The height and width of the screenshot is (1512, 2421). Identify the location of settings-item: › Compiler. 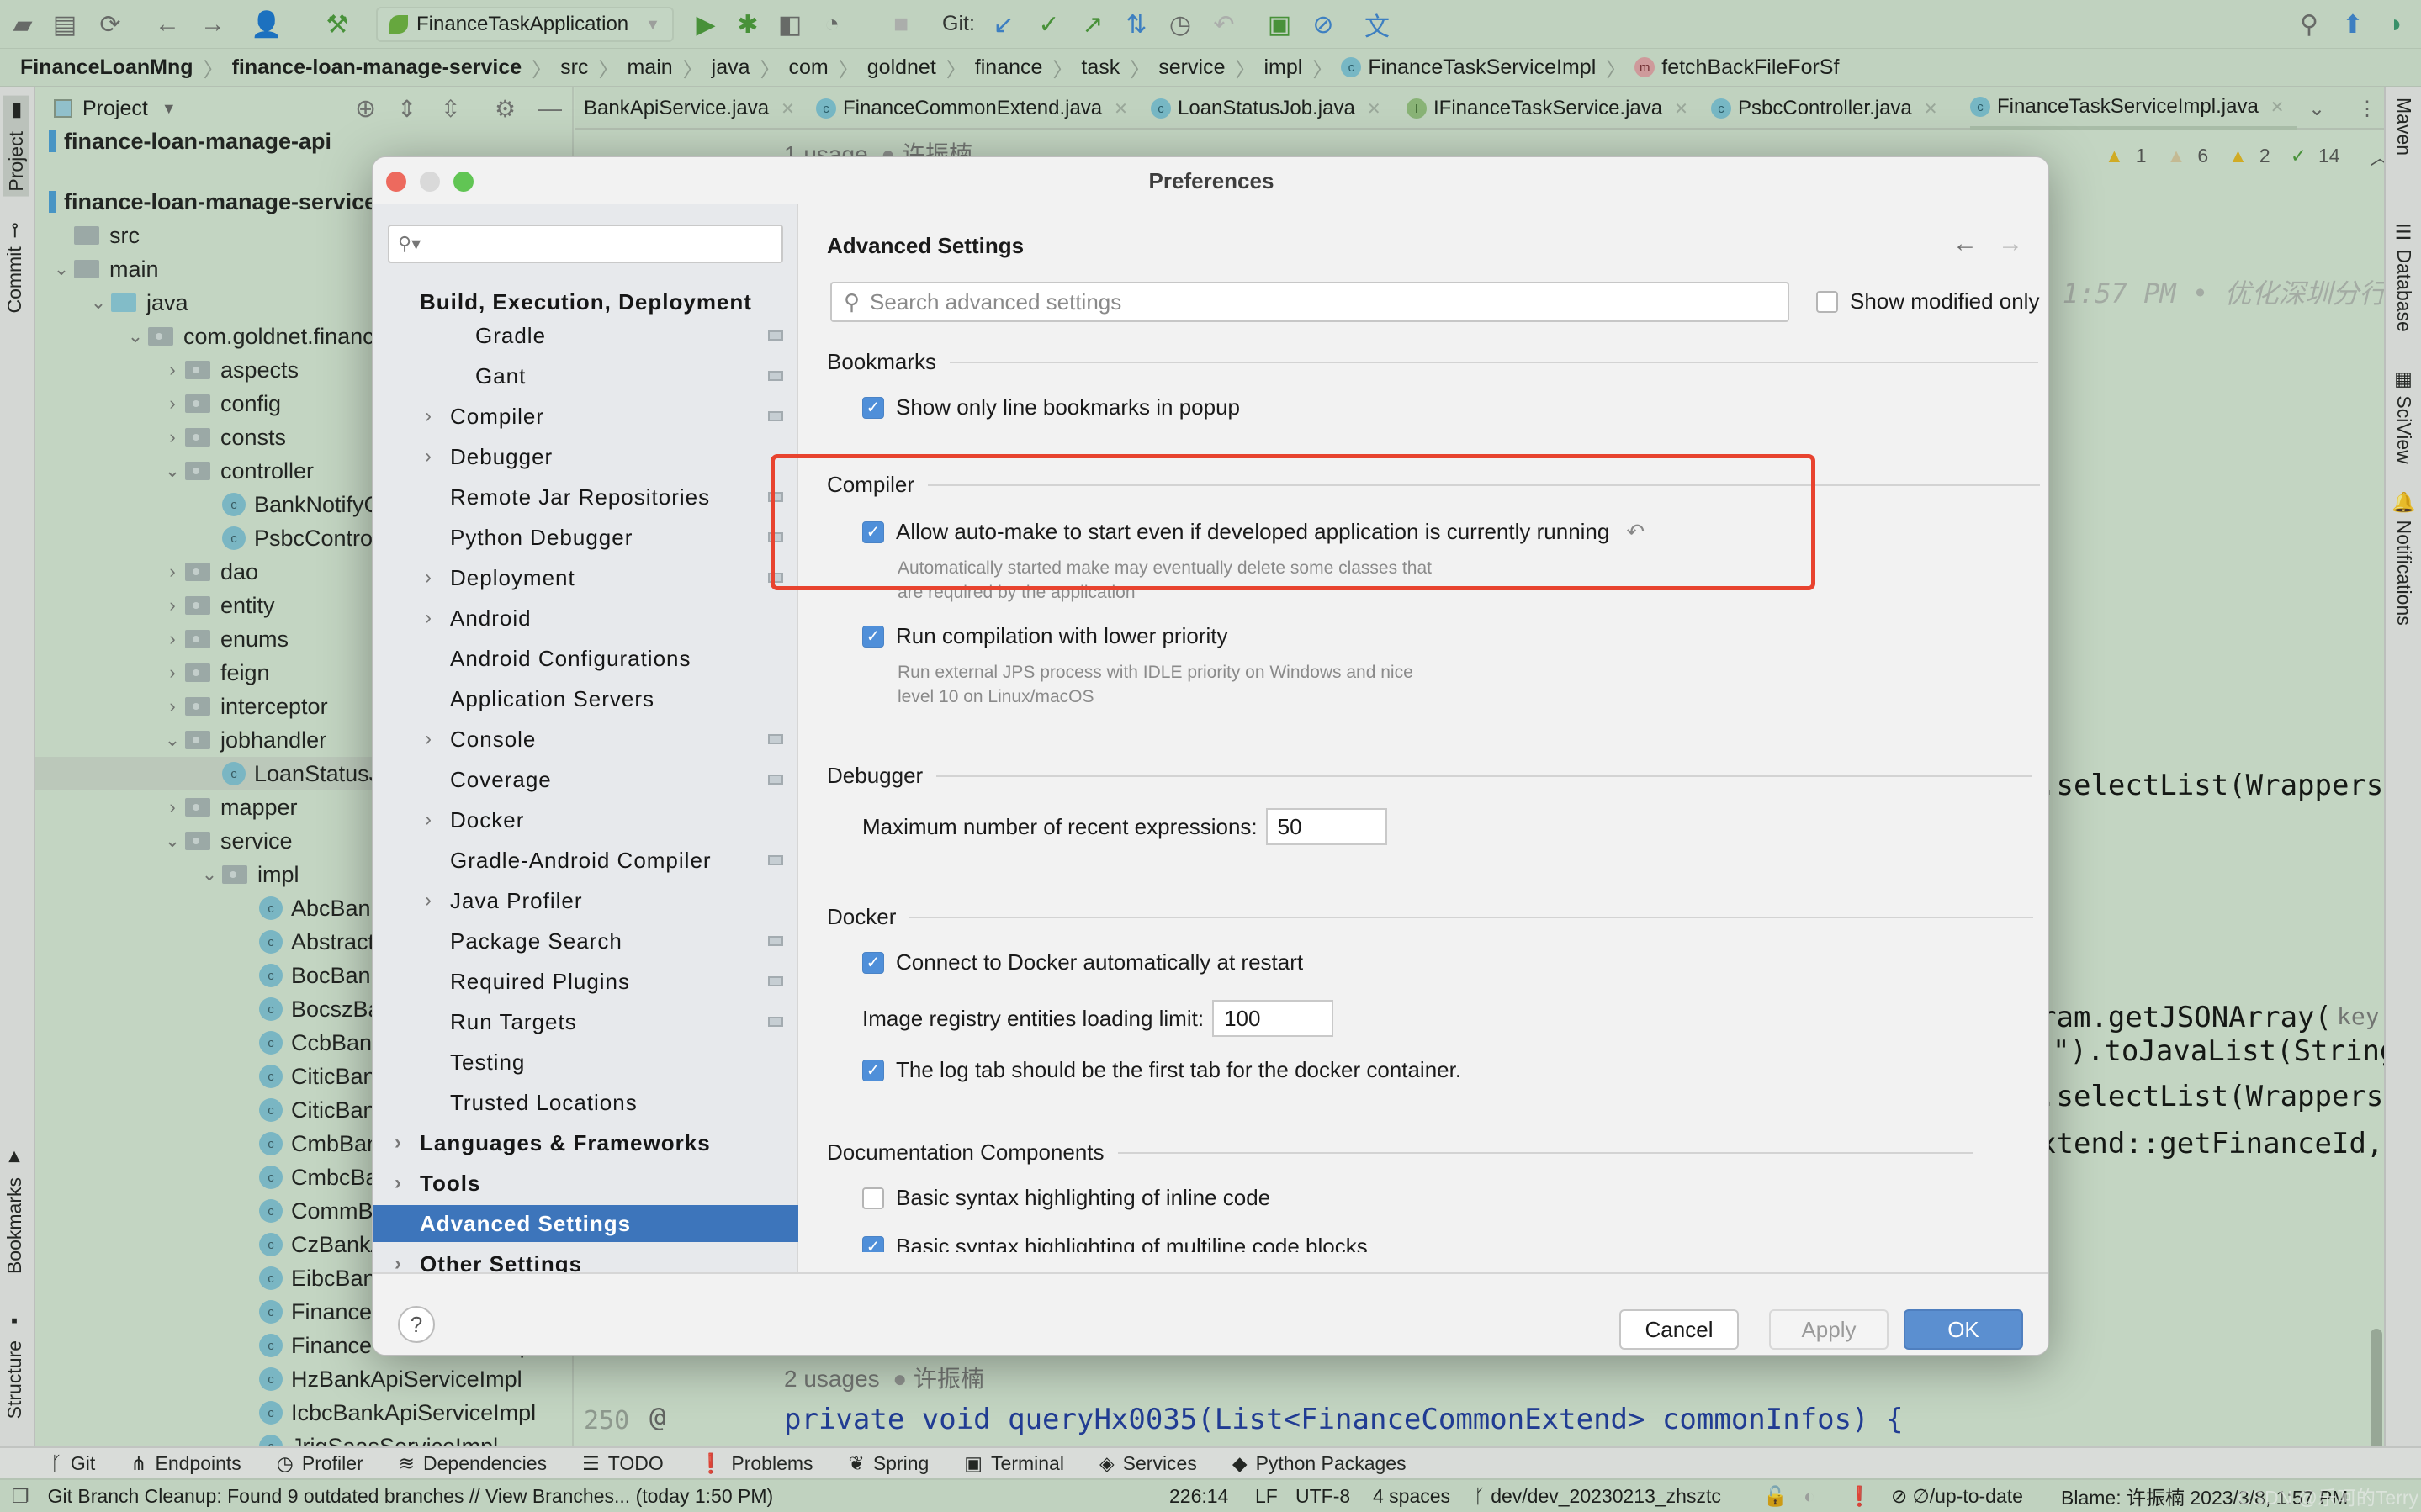
(586, 416).